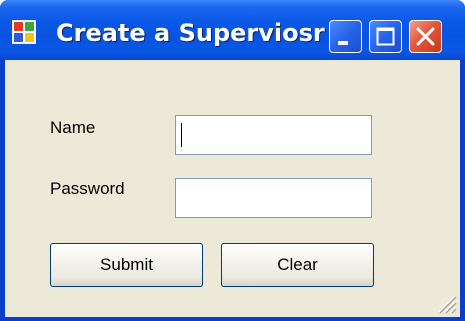 Image resolution: width=465 pixels, height=321 pixels. I want to click on window-title: Create a Superviosr, so click(190, 33).